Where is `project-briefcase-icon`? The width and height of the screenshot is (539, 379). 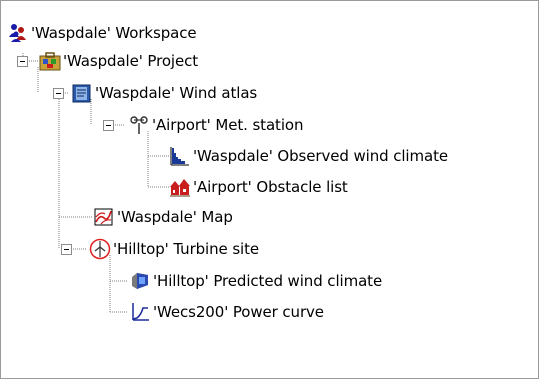 project-briefcase-icon is located at coordinates (50, 61).